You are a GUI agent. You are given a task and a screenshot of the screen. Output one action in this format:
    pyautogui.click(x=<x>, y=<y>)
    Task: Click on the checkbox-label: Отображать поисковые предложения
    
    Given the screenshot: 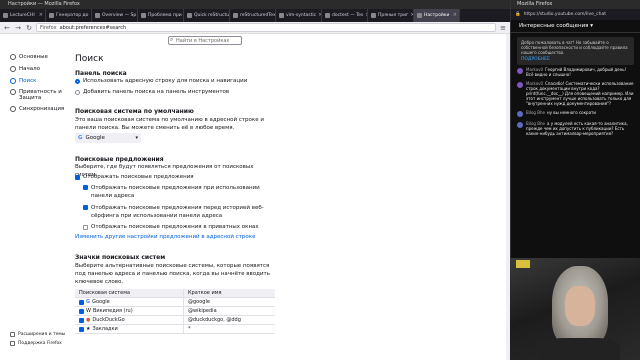 What is the action you would take?
    pyautogui.click(x=138, y=177)
    